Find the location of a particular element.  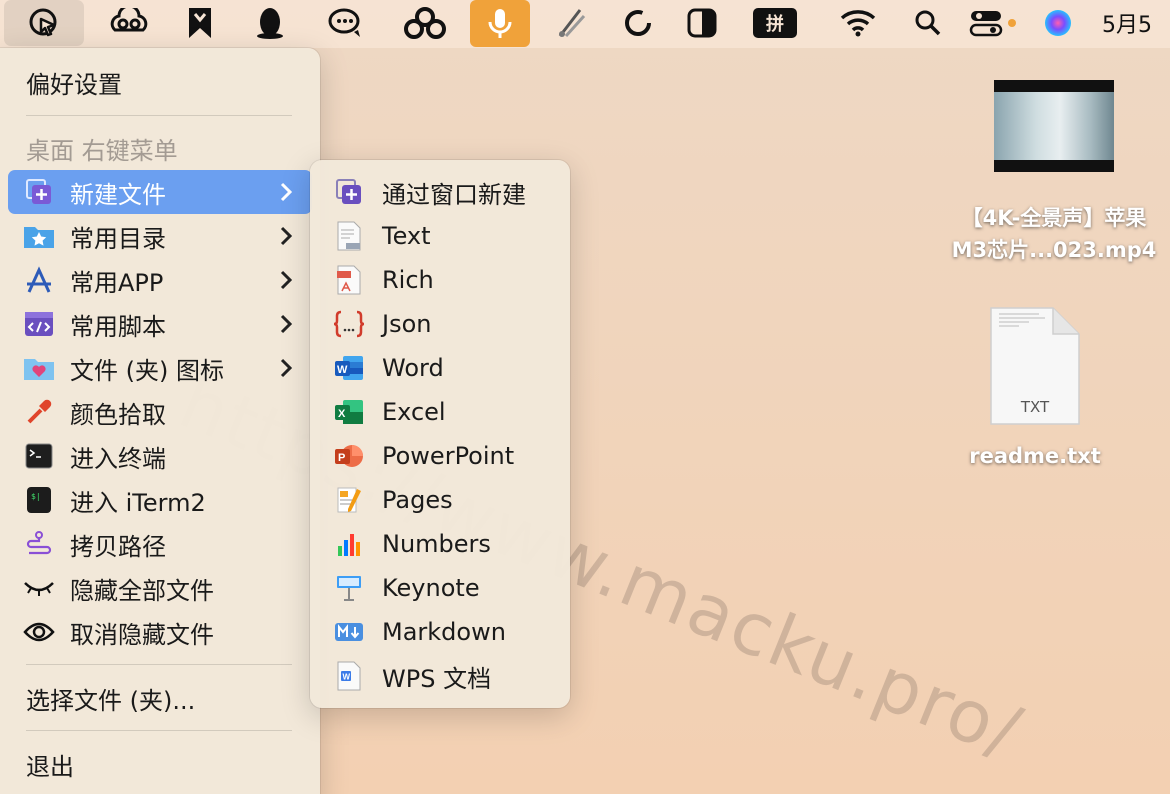

menu-item-open-iterm2: $| 进入 iTerm2 is located at coordinates (160, 500).